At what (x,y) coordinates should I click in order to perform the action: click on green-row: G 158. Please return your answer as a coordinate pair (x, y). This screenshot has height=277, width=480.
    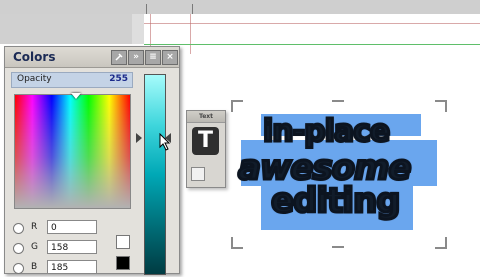
    Looking at the image, I should click on (61, 248).